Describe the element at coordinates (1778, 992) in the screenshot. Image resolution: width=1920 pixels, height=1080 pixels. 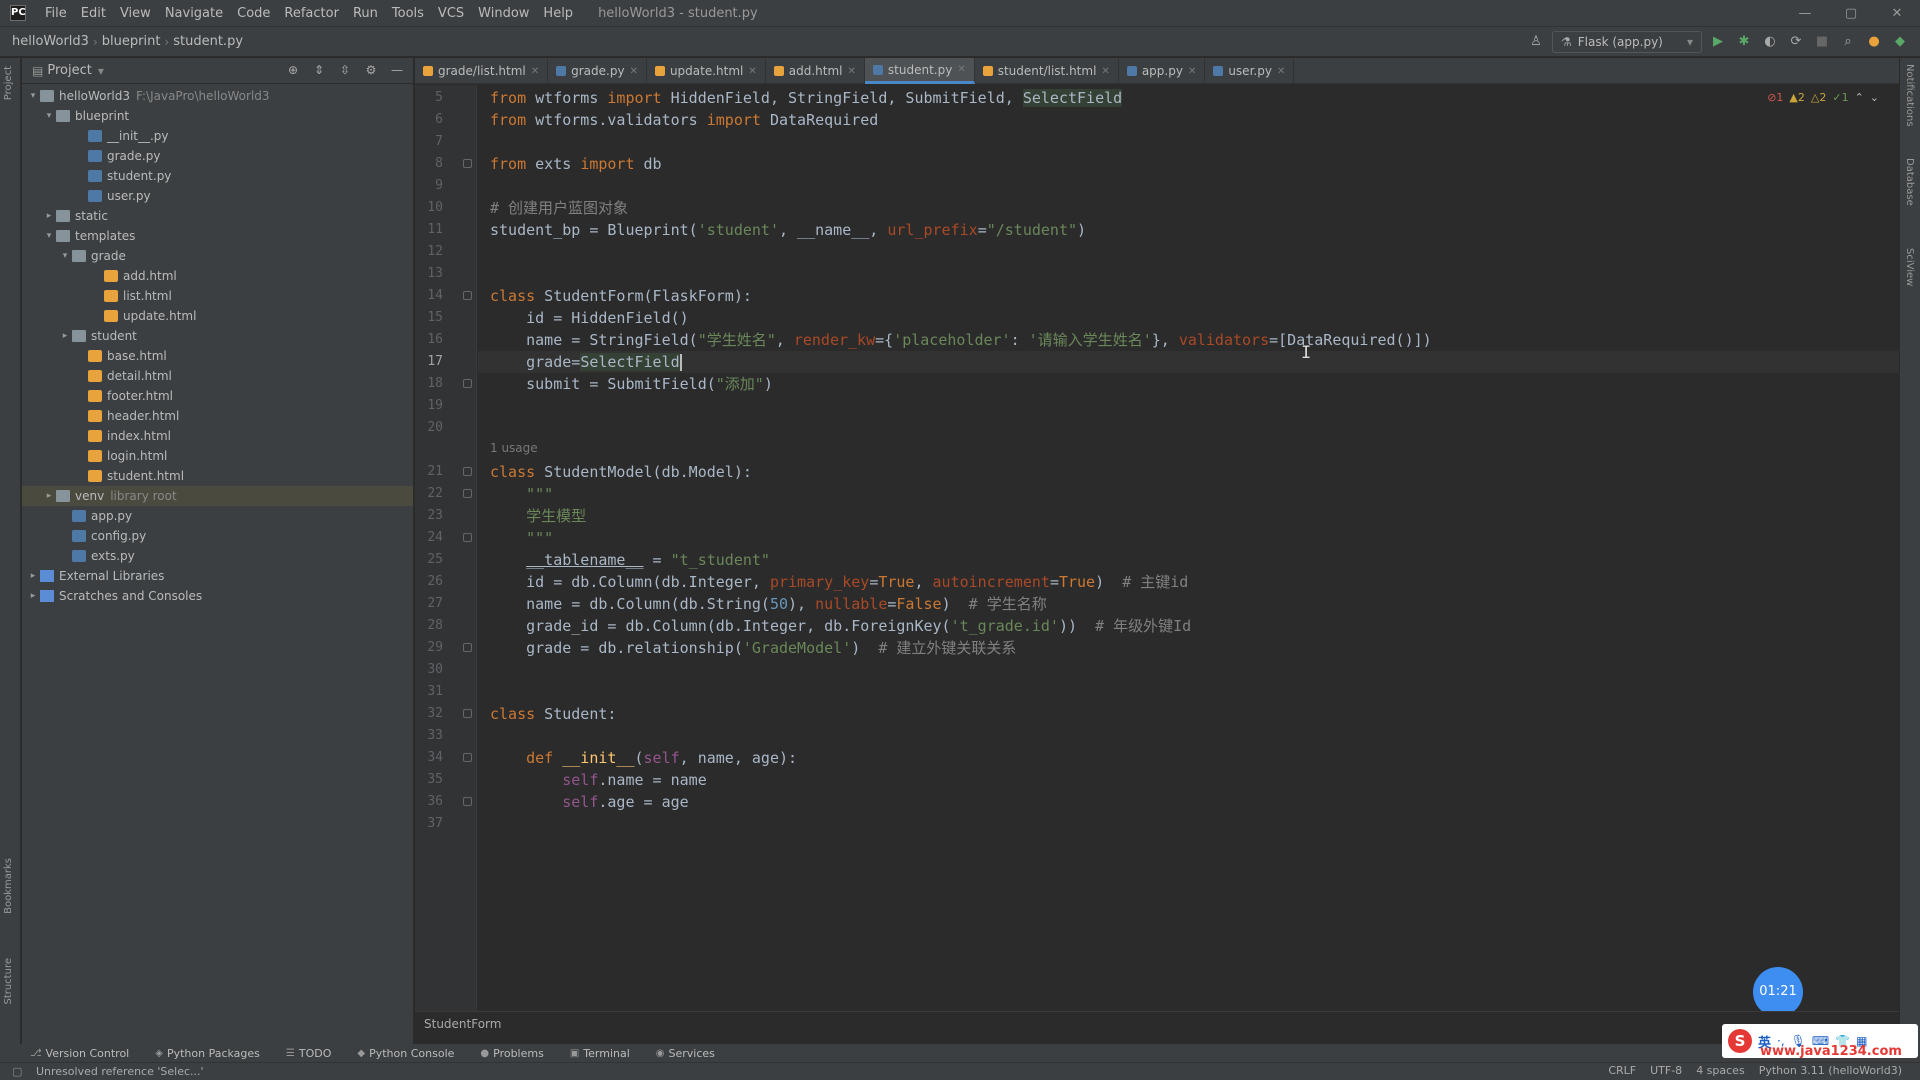
I see `timer-badge: 01:21` at that location.